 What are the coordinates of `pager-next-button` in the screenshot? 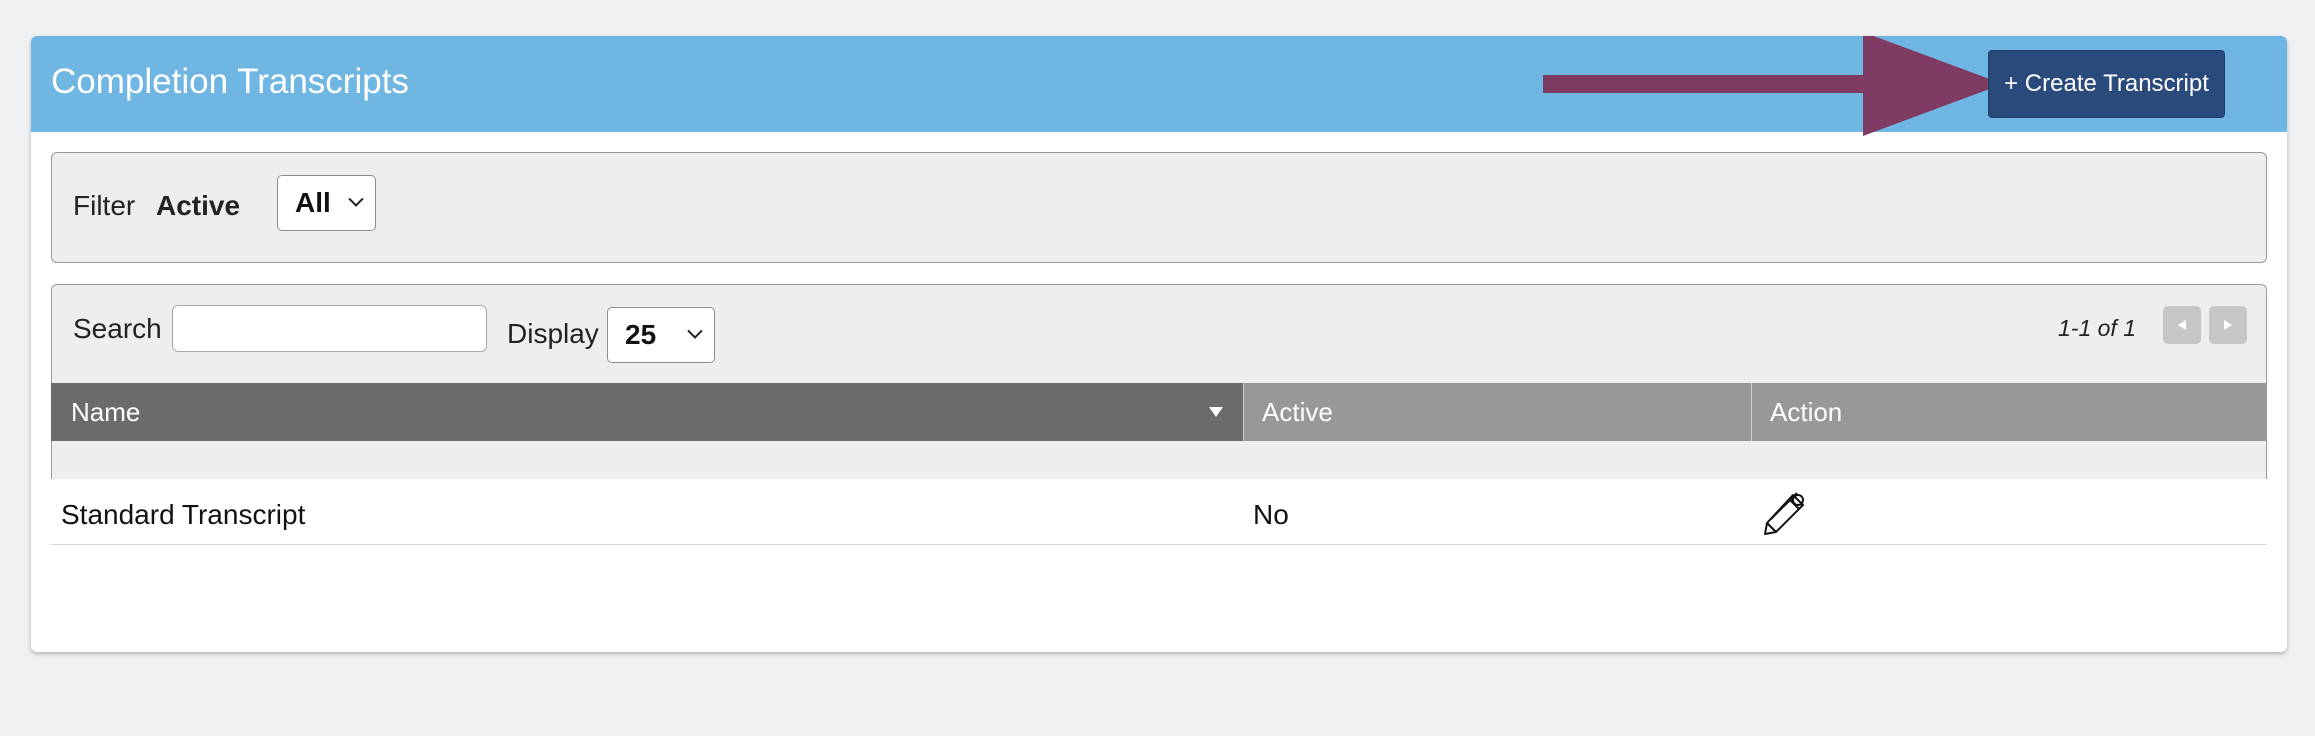 It's located at (2228, 325).